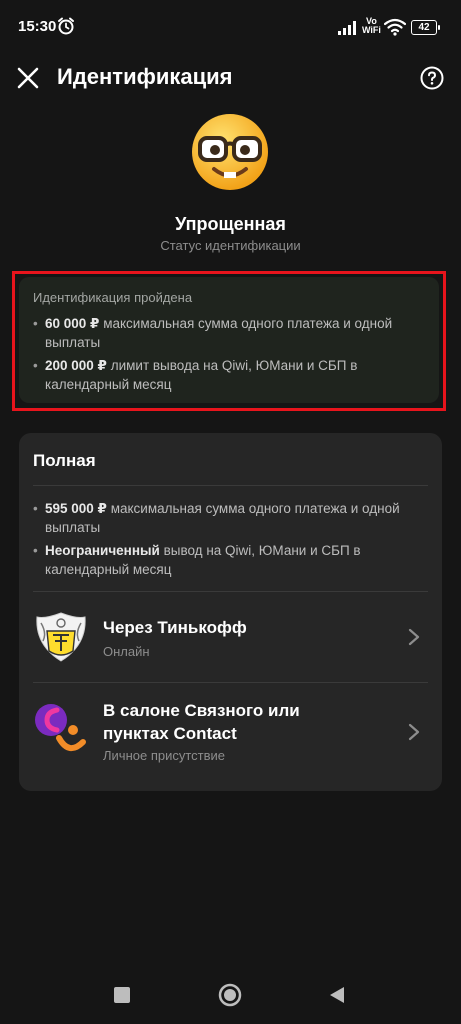 The width and height of the screenshot is (461, 1024). I want to click on battery-icon: 42, so click(425, 27).